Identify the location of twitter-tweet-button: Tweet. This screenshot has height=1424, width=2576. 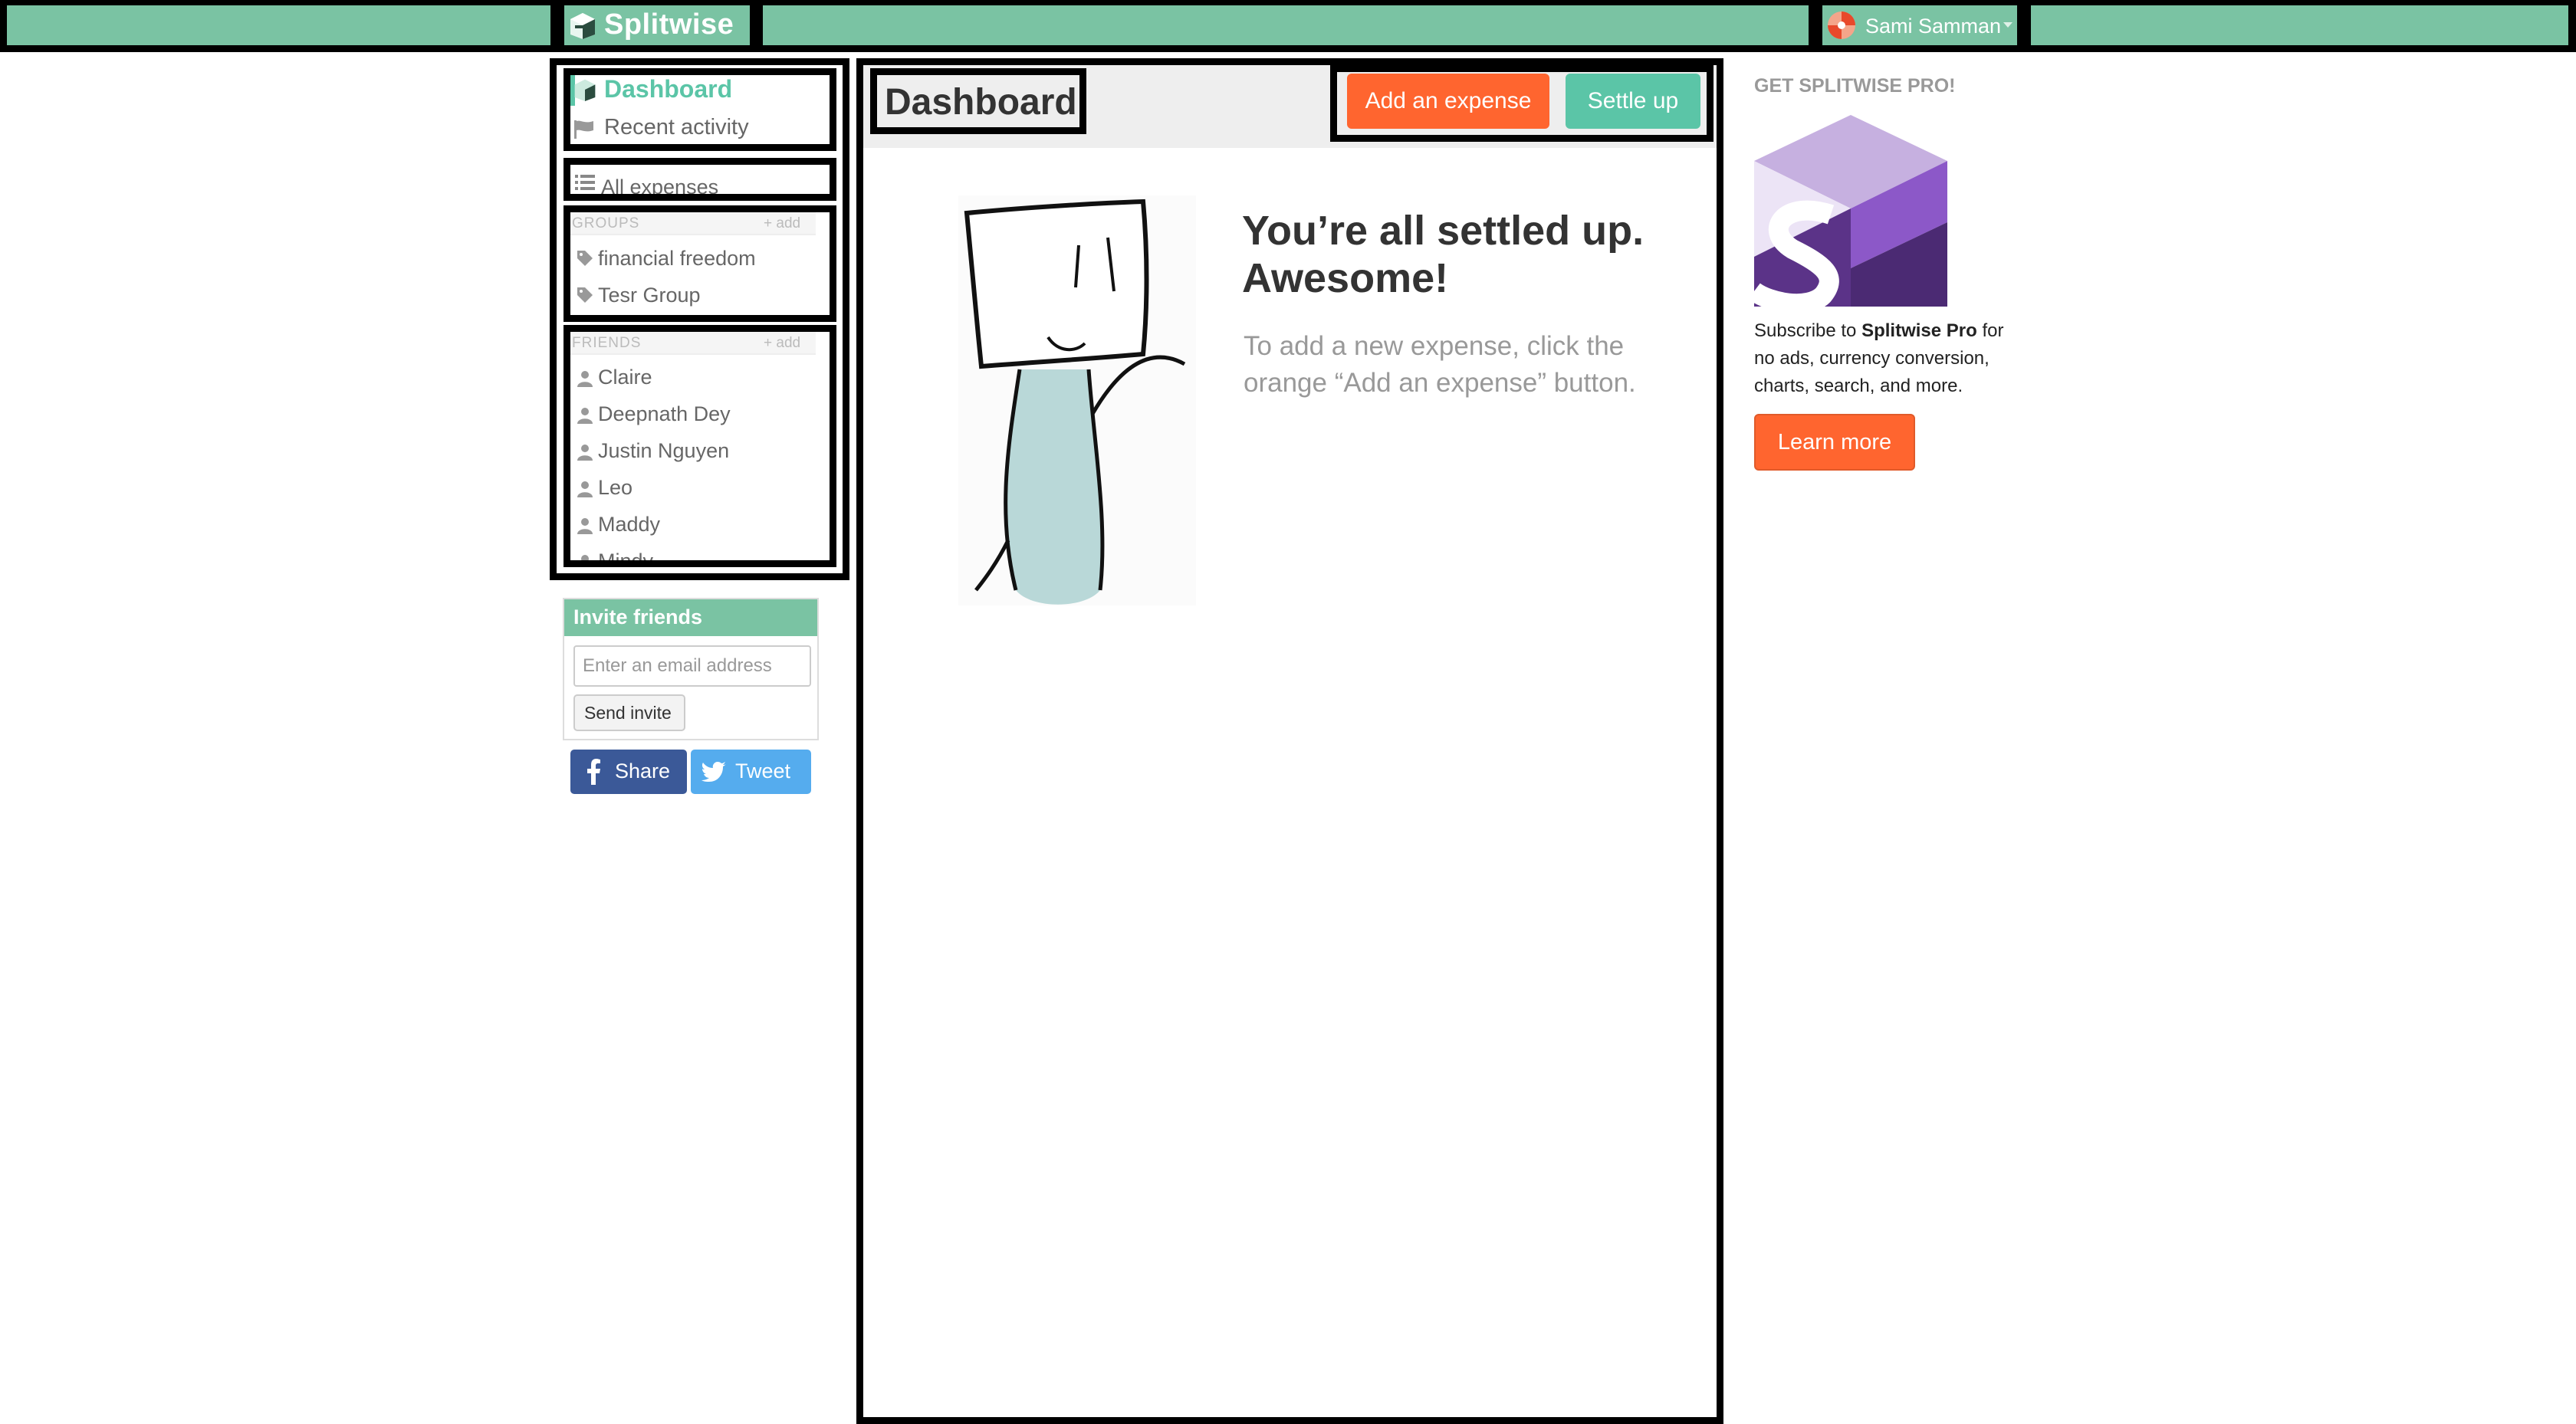
(751, 772).